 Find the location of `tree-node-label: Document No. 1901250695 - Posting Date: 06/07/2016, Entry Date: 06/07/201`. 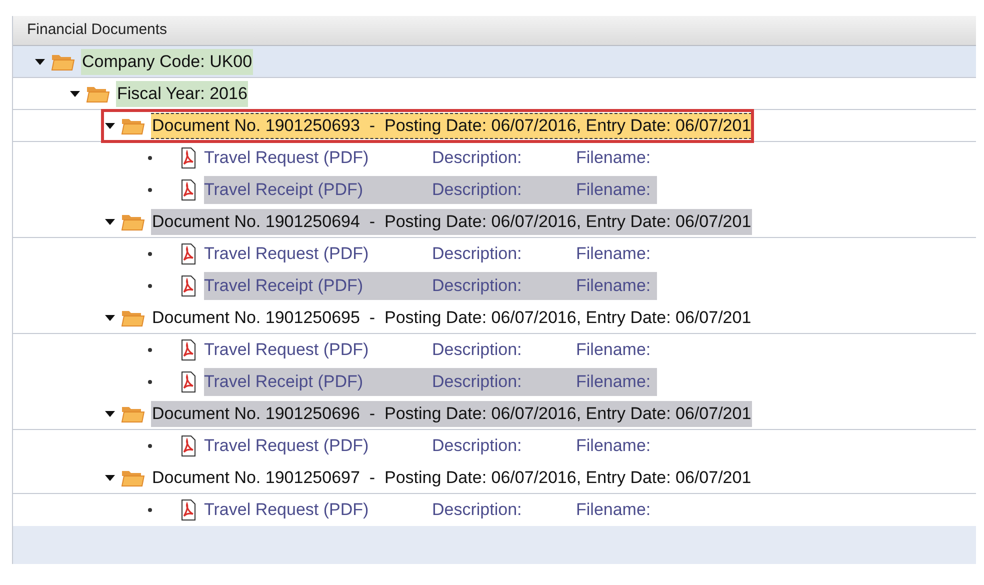

tree-node-label: Document No. 1901250695 - Posting Date: 06/07/2016, Entry Date: 06/07/201 is located at coordinates (451, 317).